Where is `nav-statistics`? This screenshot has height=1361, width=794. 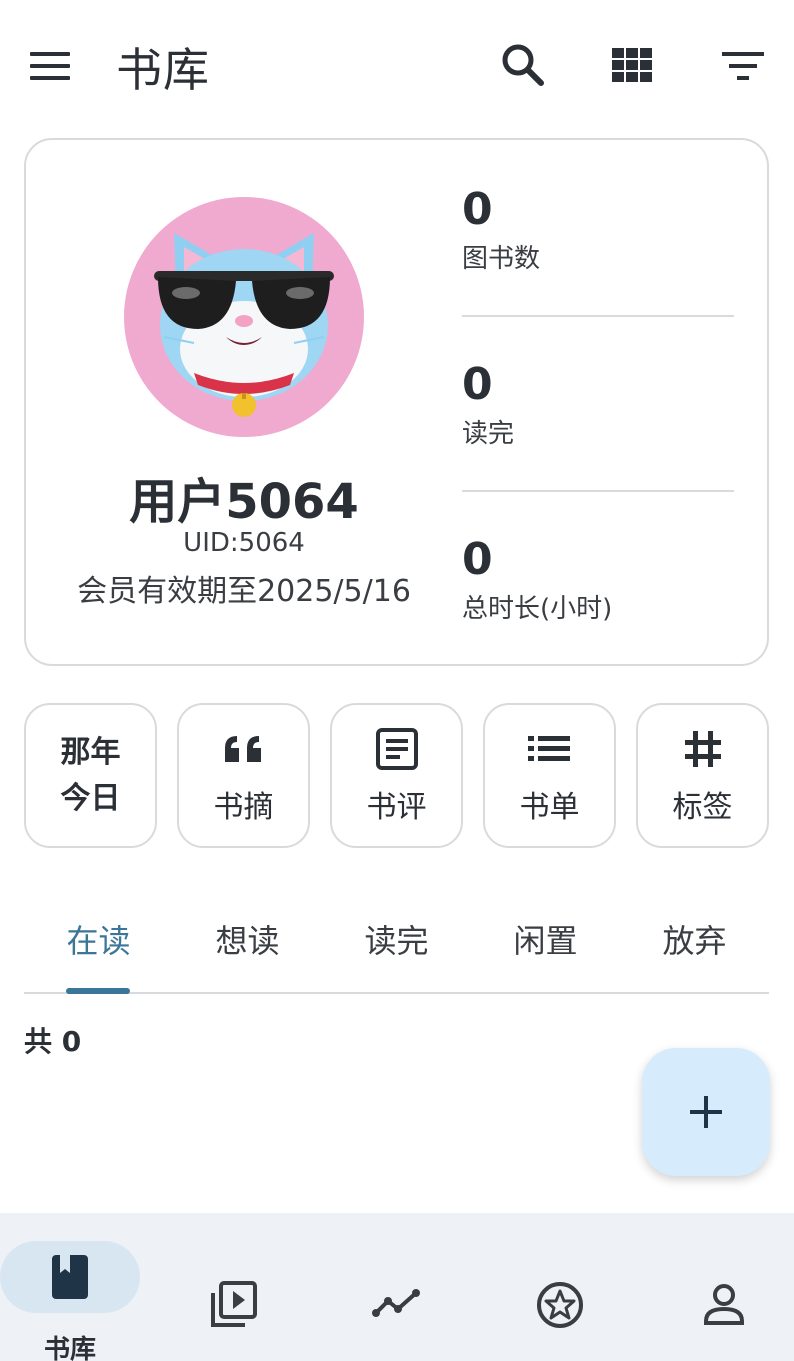
nav-statistics is located at coordinates (396, 1287).